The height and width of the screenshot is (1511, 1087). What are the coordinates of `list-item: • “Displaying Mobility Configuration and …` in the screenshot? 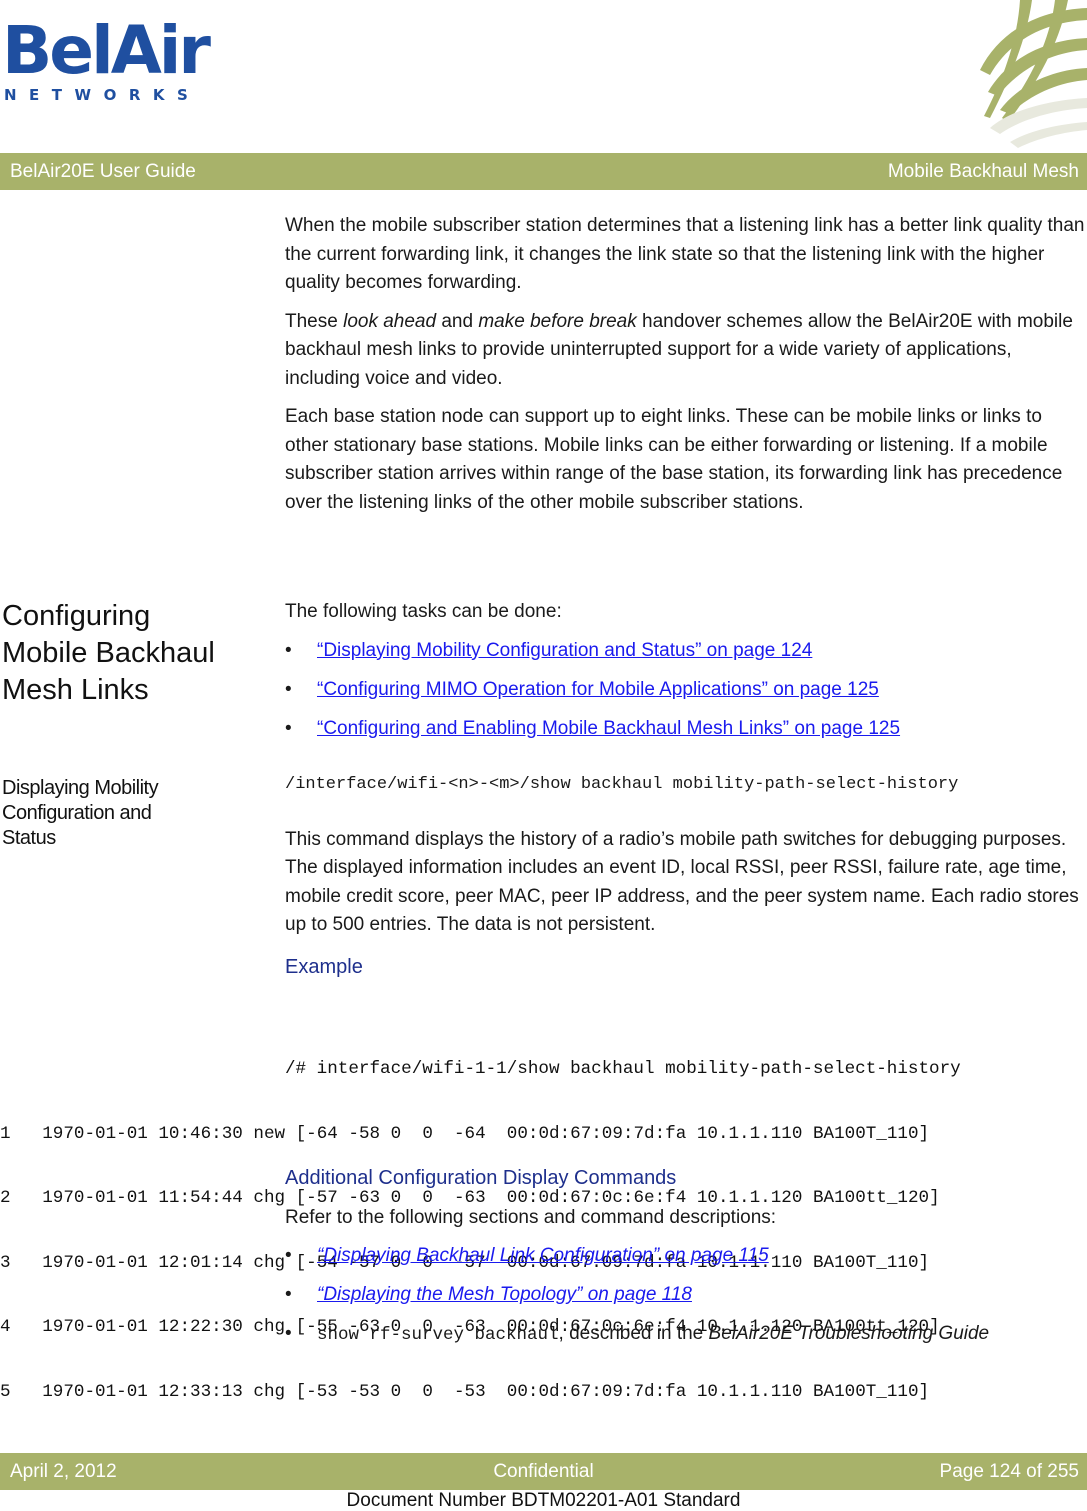 It's located at (685, 651).